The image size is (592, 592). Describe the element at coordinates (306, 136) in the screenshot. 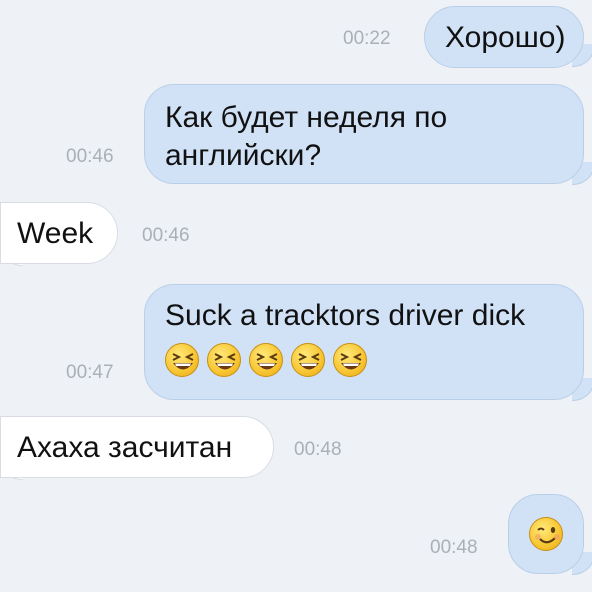

I see `message-text: Как будет неделя по английски?` at that location.